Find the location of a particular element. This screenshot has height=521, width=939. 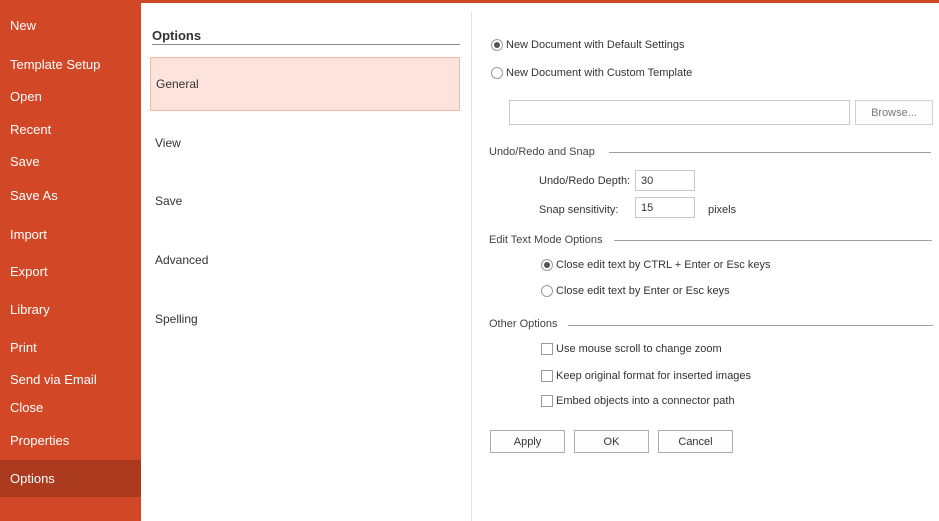

sidebar-item-properties: Properties is located at coordinates (70, 440).